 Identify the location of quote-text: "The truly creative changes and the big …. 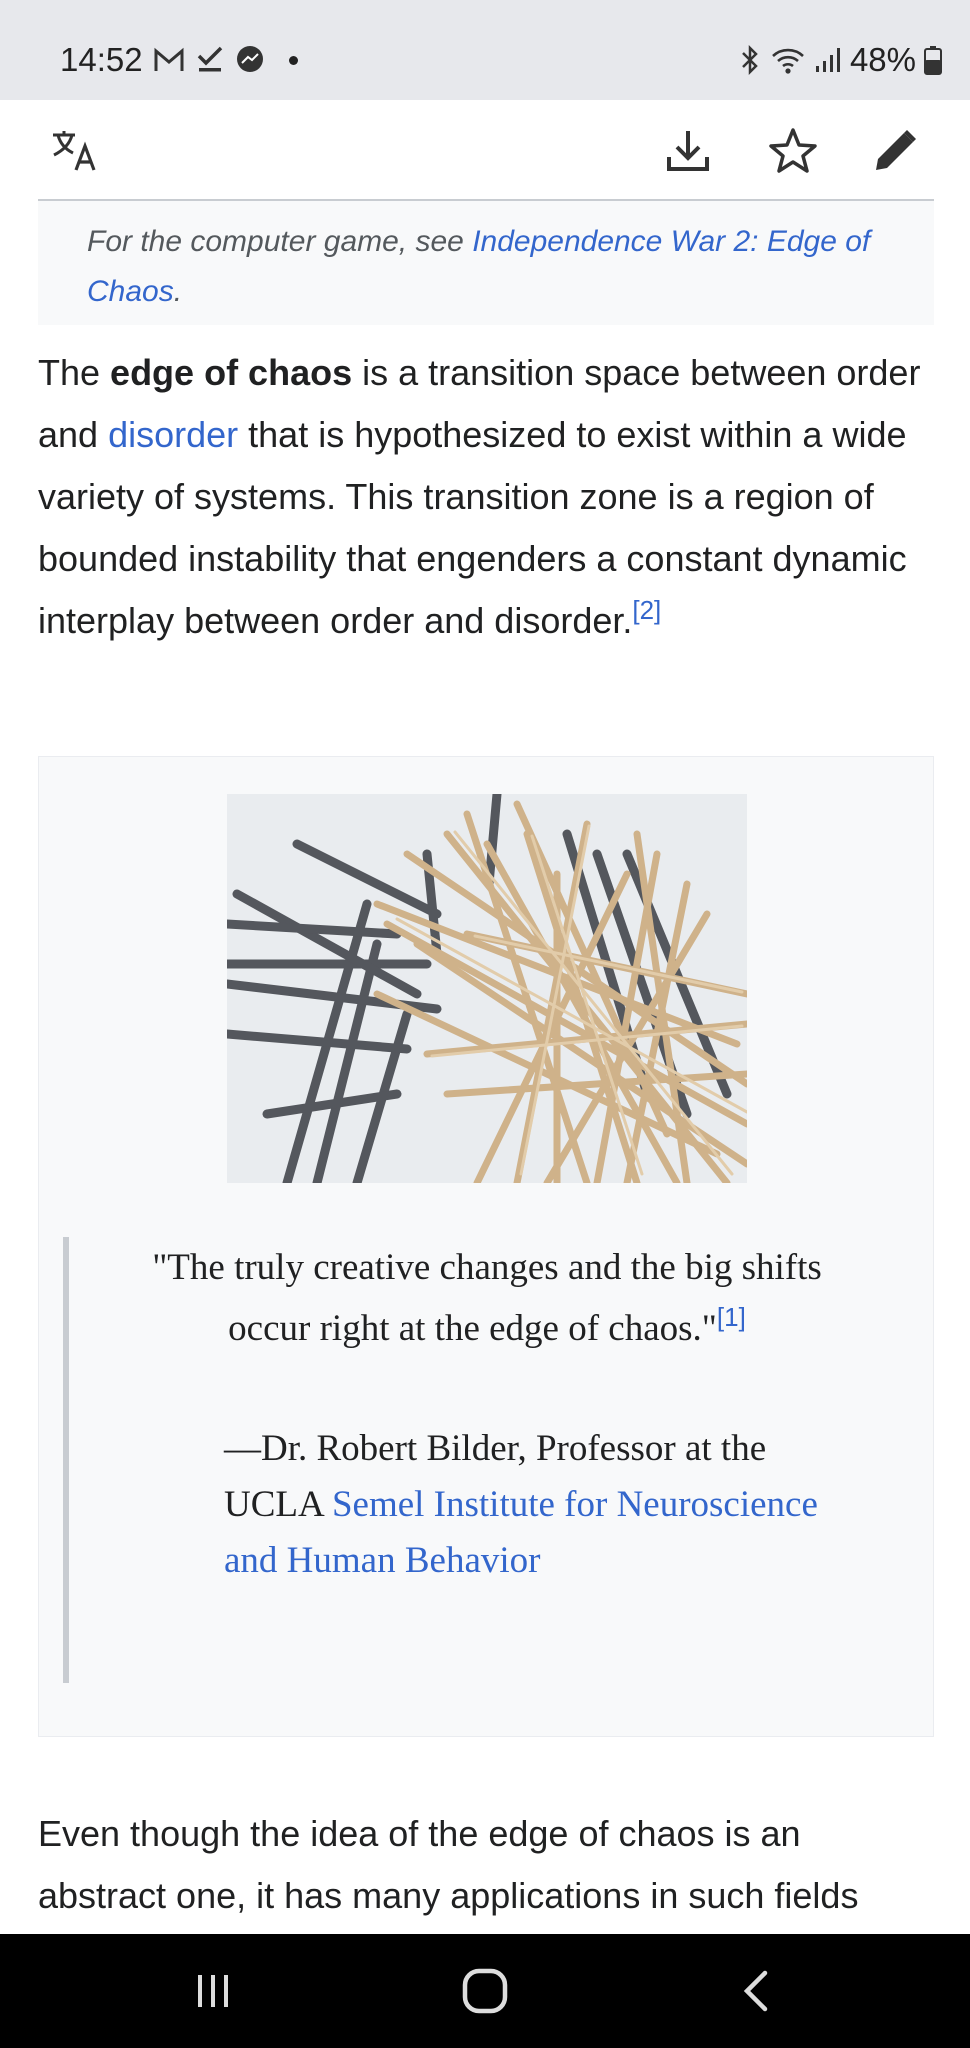
(487, 1298).